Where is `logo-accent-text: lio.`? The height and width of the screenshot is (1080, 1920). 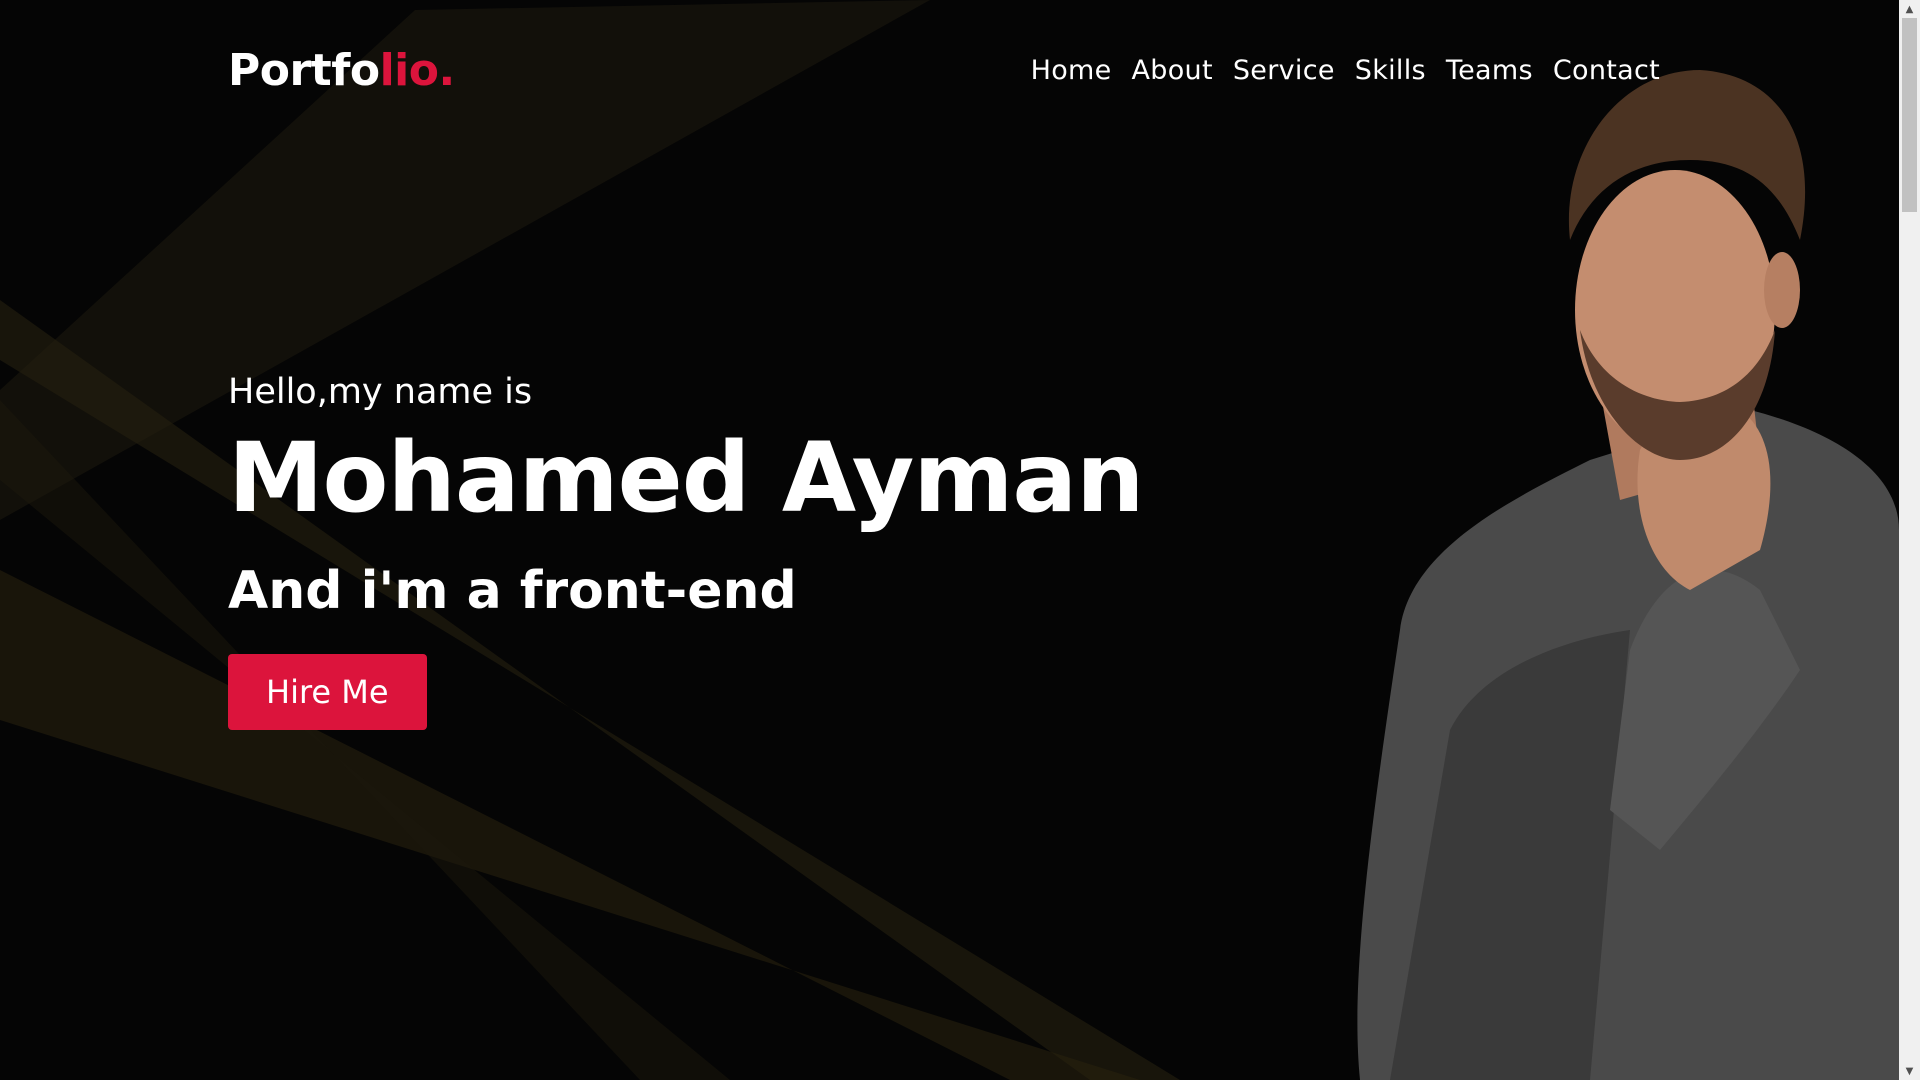 logo-accent-text: lio. is located at coordinates (417, 70).